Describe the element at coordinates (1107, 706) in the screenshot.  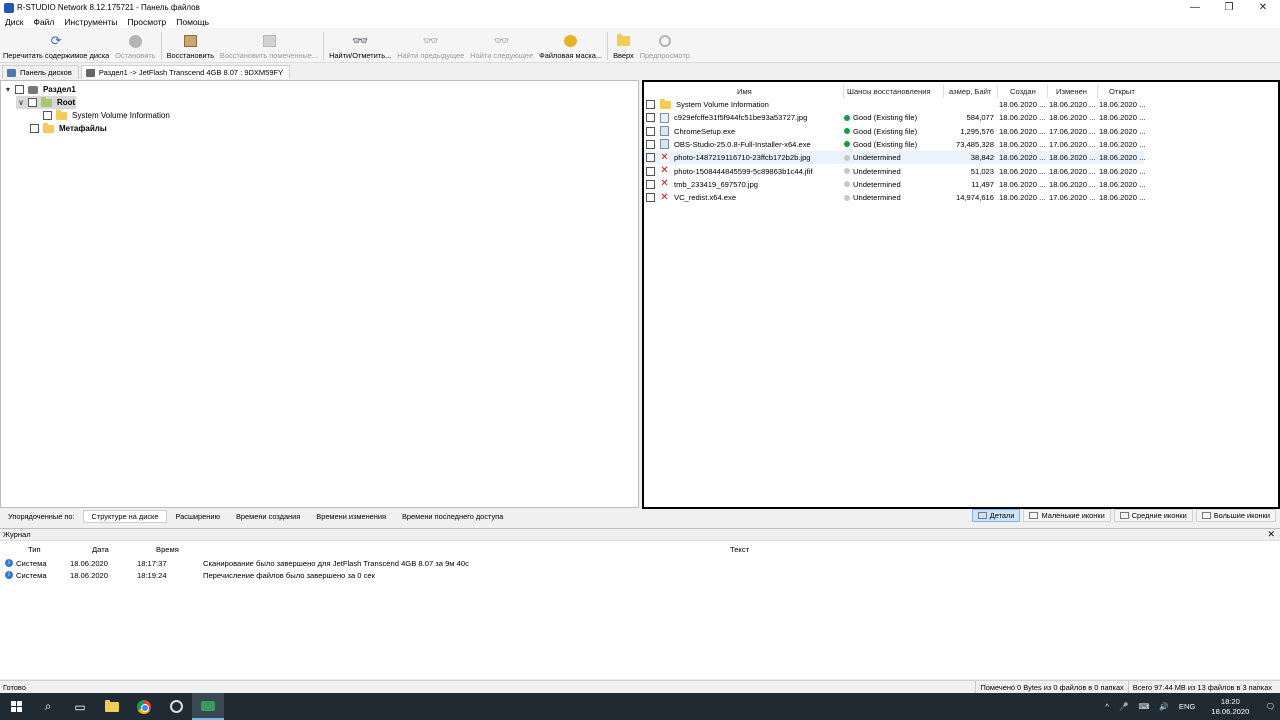
I see `tray-overflow-icon: ^` at that location.